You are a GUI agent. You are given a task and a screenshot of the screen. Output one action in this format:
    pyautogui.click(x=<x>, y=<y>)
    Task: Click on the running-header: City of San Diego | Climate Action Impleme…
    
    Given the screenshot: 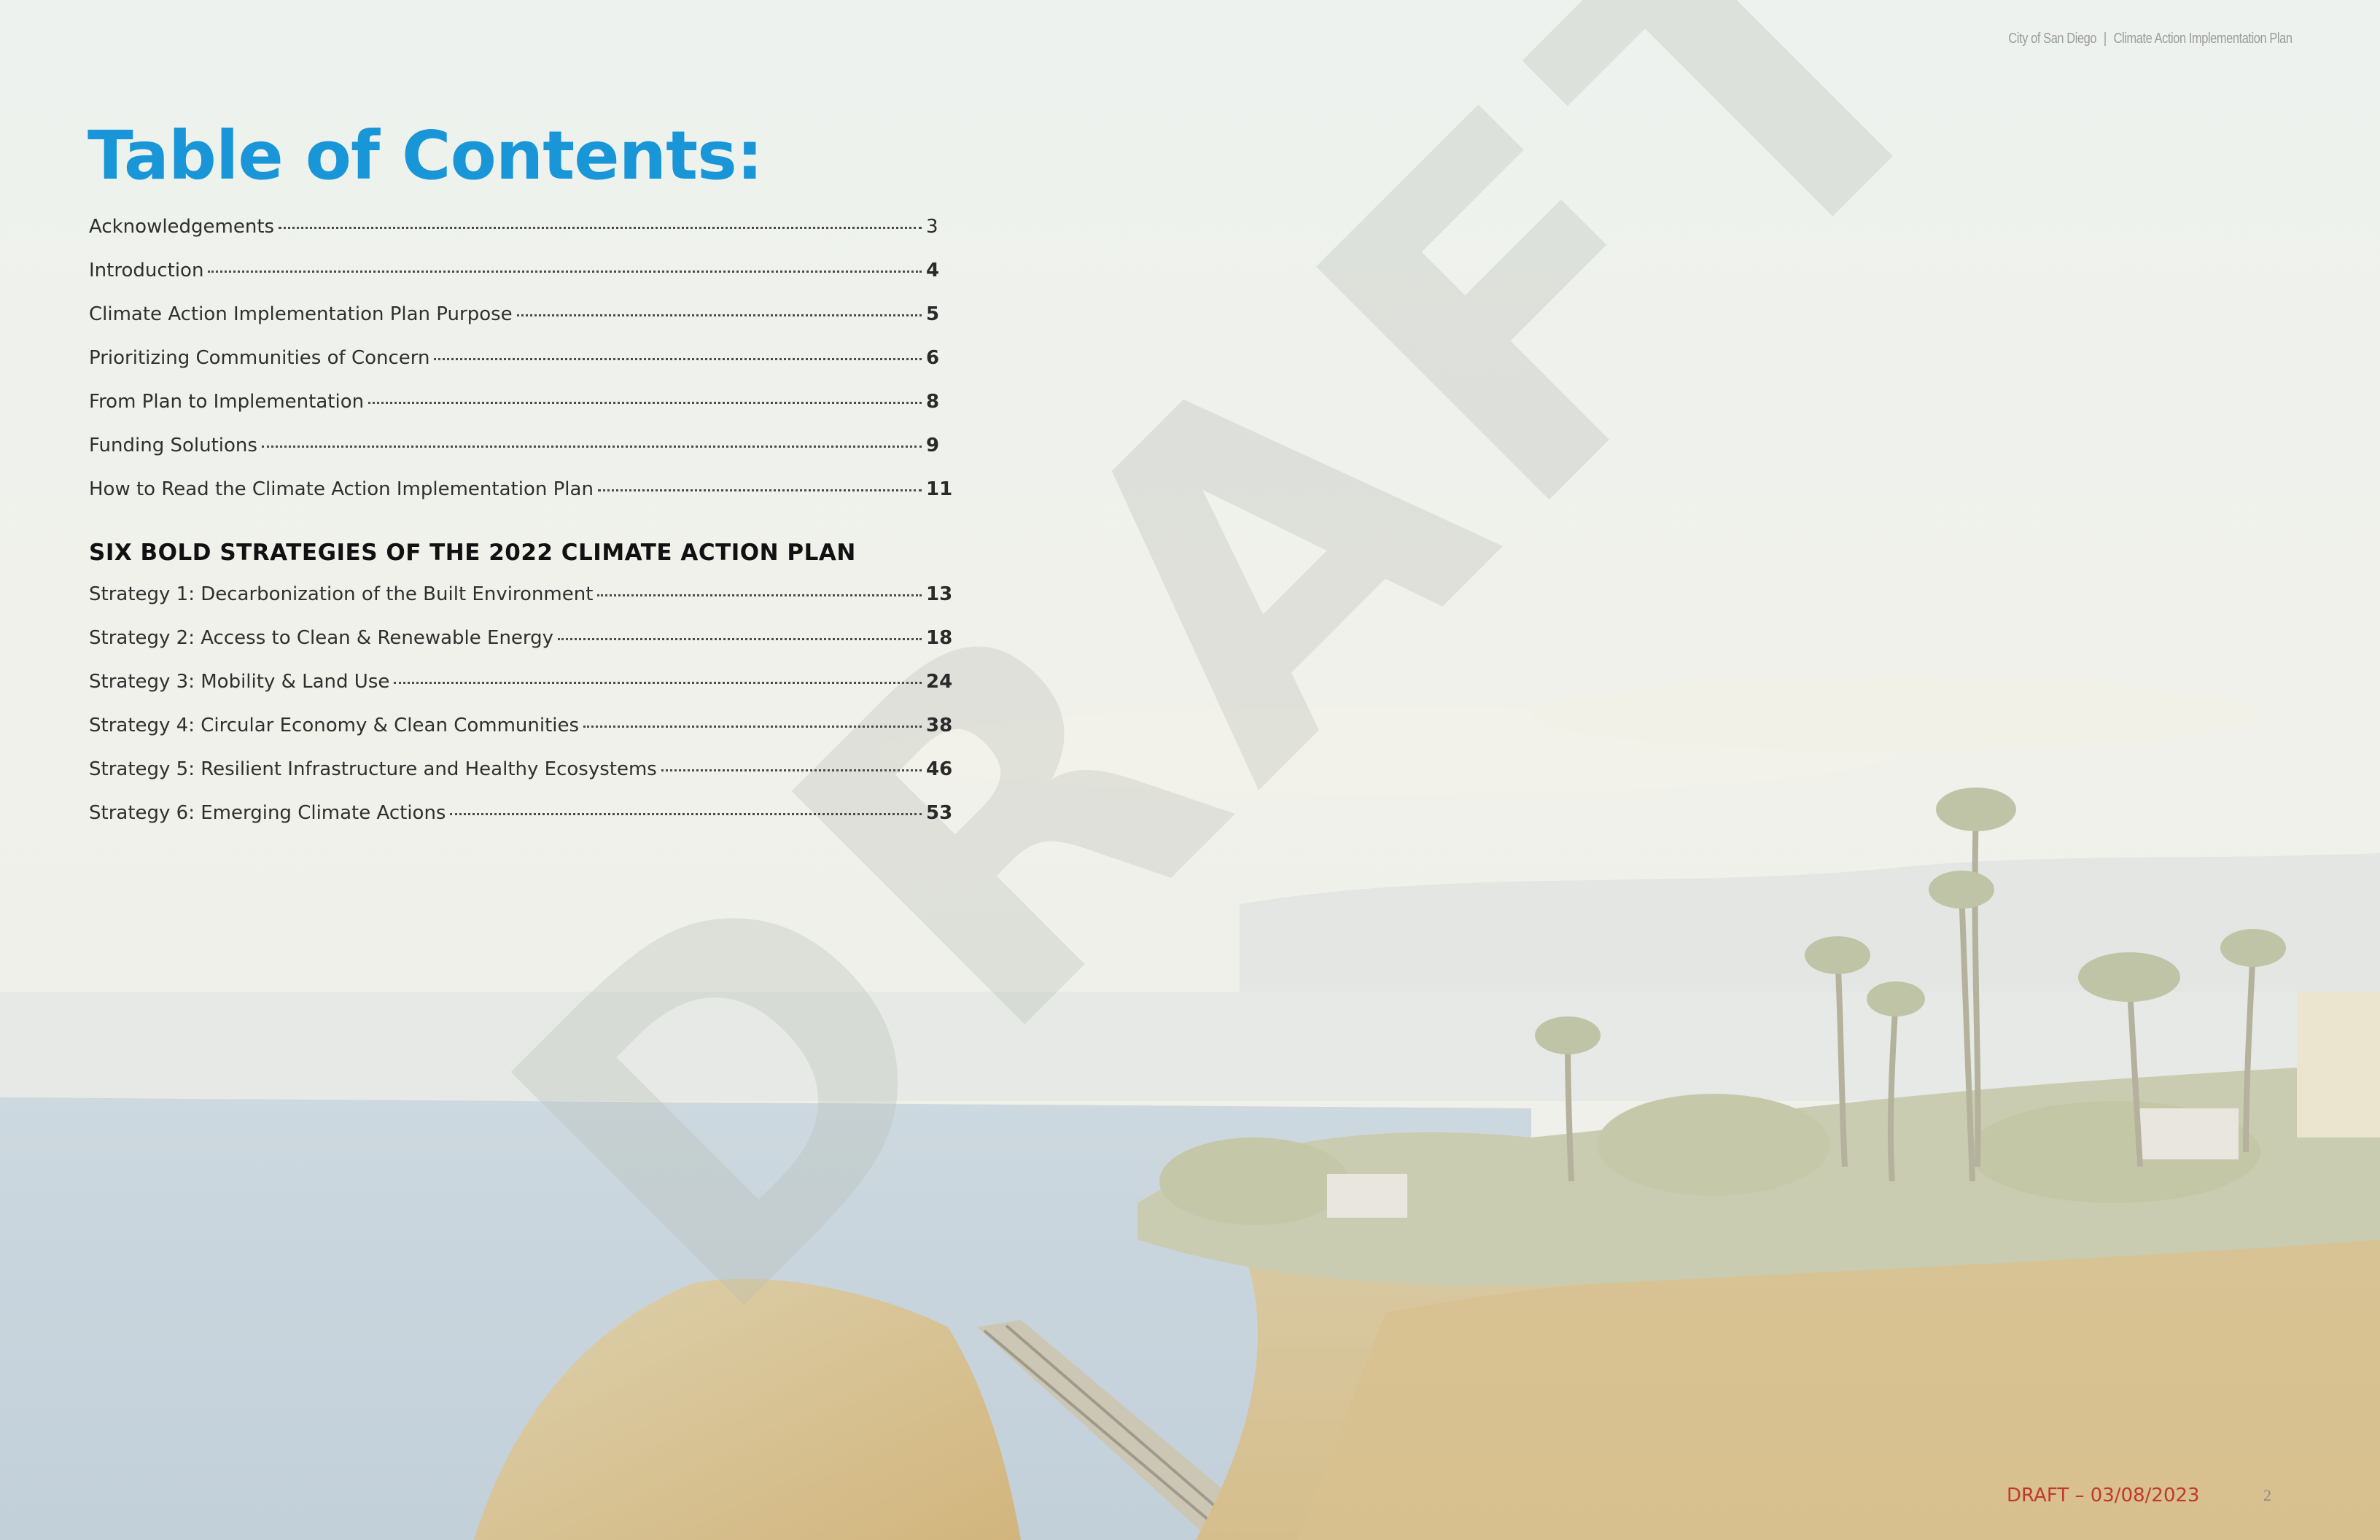 What is the action you would take?
    pyautogui.click(x=2150, y=39)
    